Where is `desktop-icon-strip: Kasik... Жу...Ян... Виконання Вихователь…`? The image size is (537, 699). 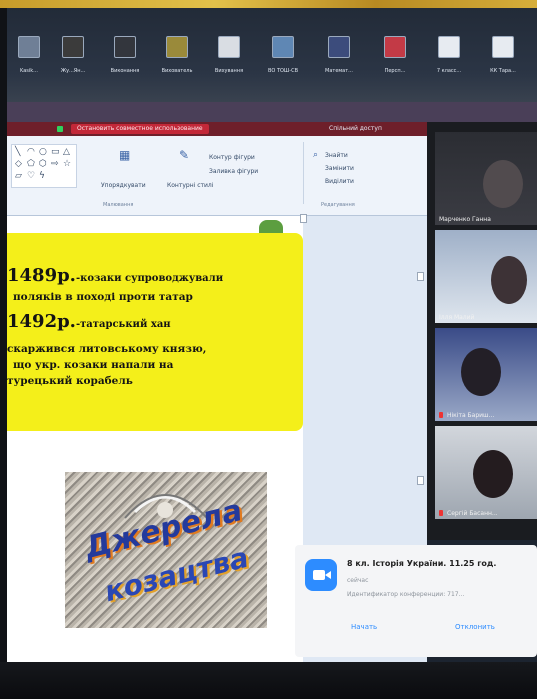 desktop-icon-strip: Kasik... Жу...Ян... Виконання Вихователь… is located at coordinates (272, 55).